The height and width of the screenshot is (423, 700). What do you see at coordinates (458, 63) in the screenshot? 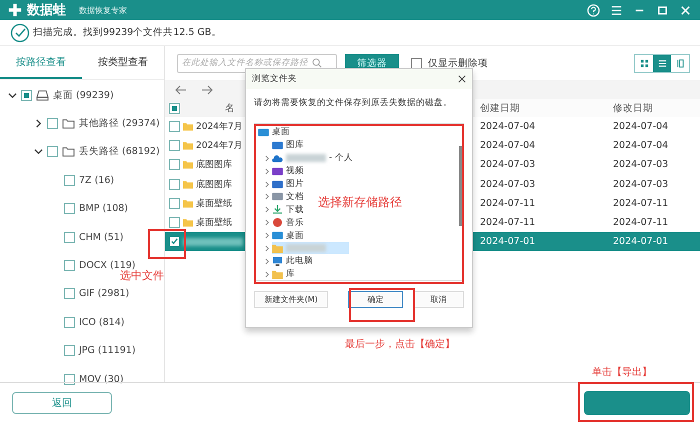
I see `checkbox-label: 仅显示删除项` at bounding box center [458, 63].